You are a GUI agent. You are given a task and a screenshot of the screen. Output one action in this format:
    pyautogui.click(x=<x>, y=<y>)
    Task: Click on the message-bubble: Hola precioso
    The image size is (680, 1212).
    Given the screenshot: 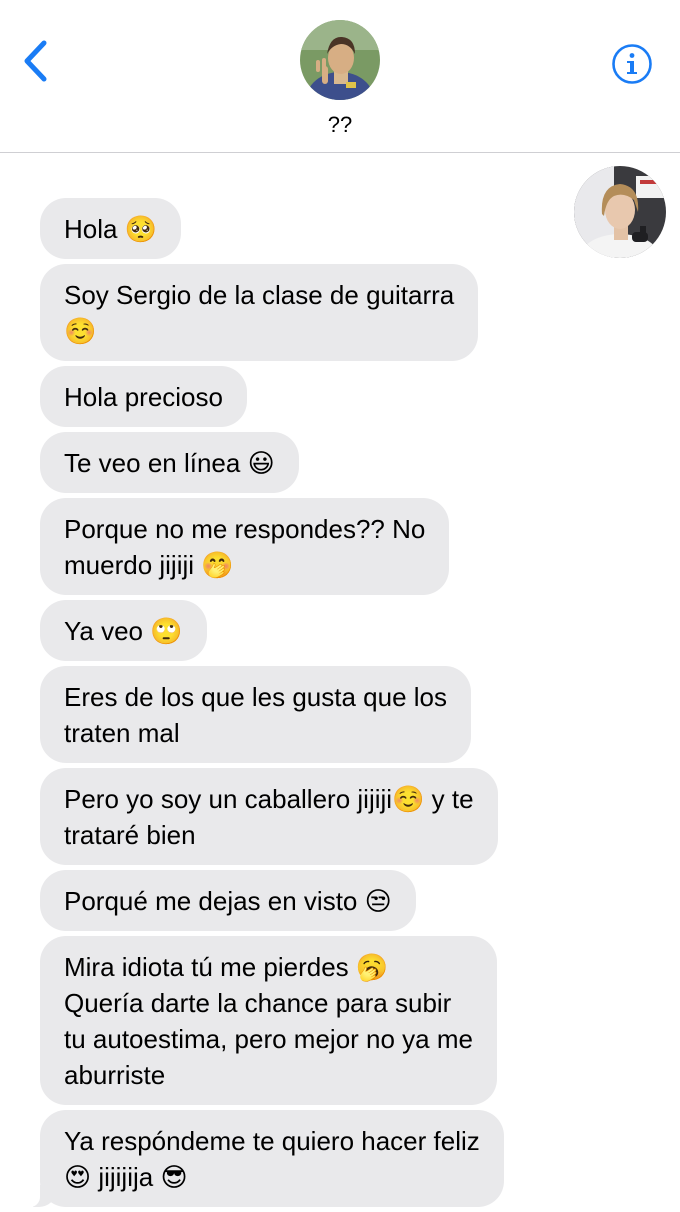 What is the action you would take?
    pyautogui.click(x=143, y=396)
    